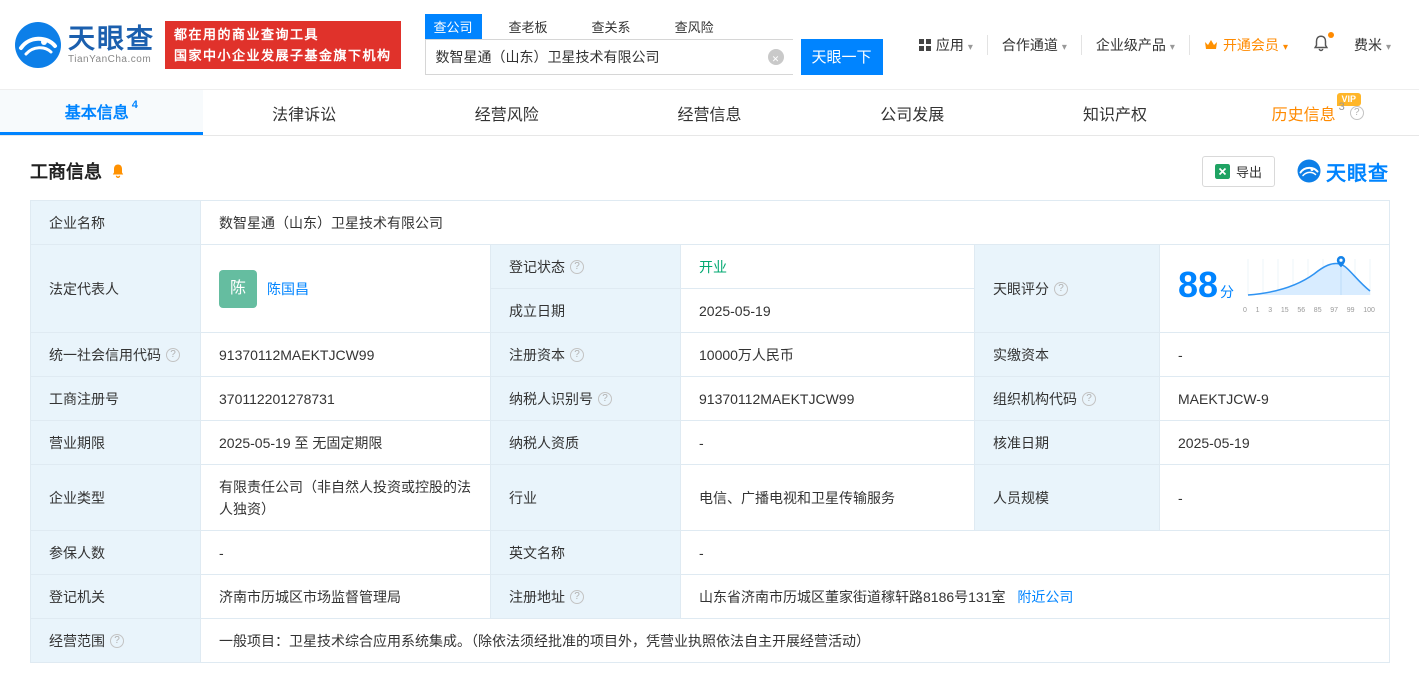 The height and width of the screenshot is (680, 1419). I want to click on approval-date-value: 2025-05-19, so click(1274, 442).